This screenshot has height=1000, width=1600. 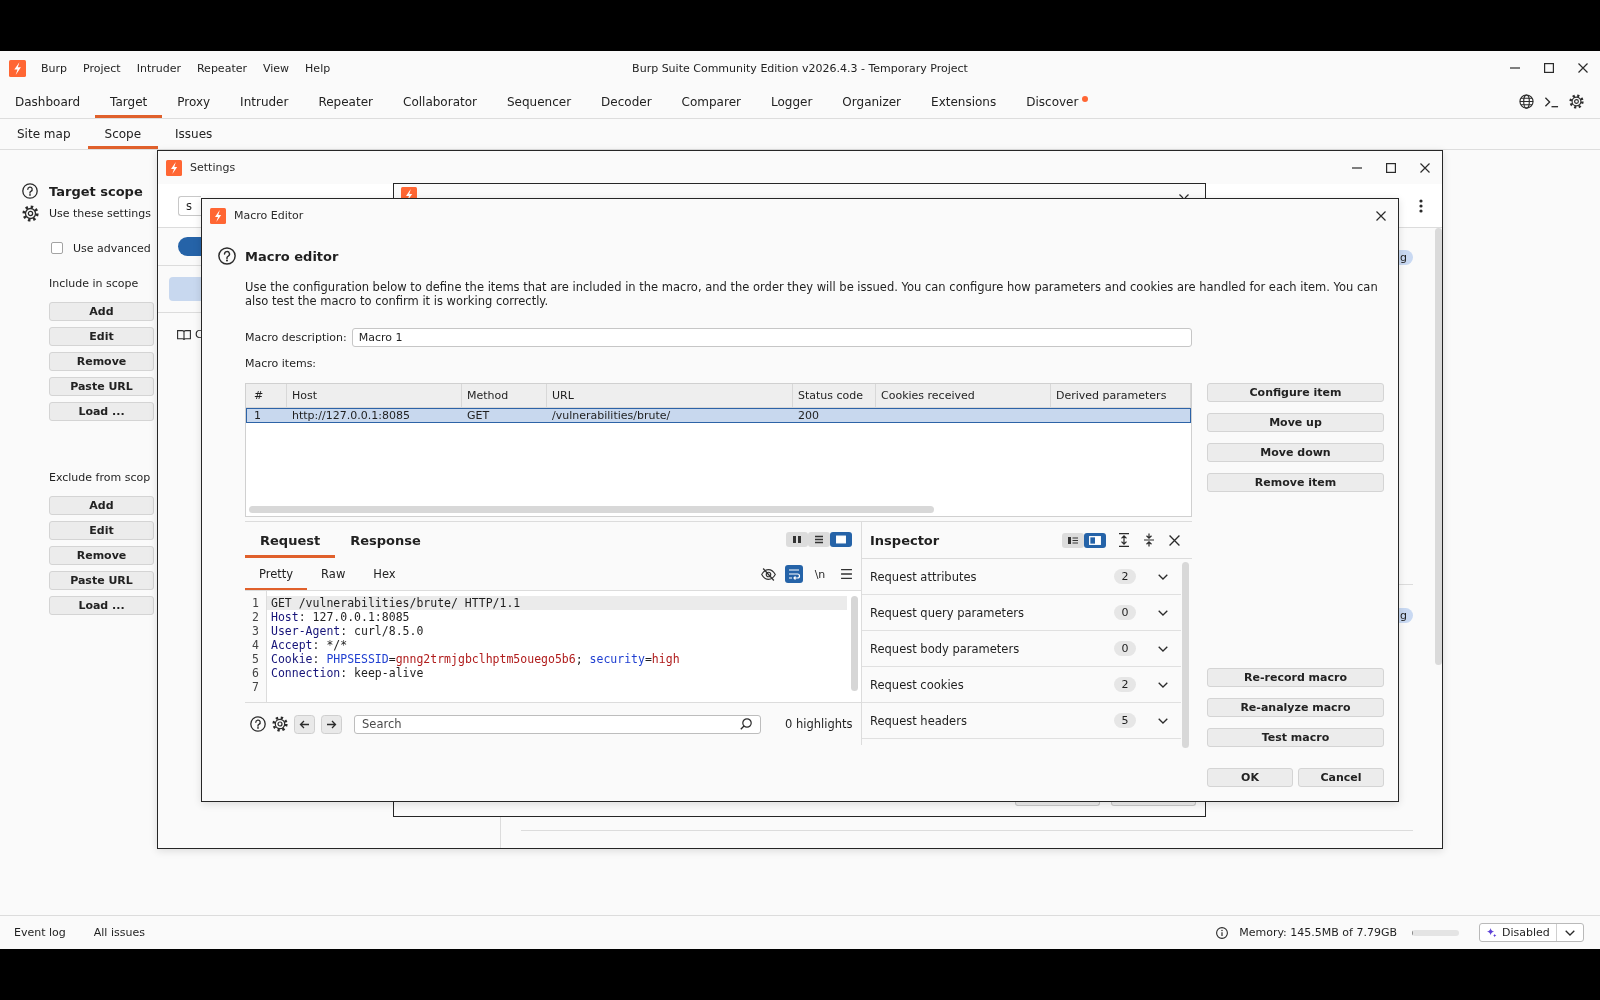 I want to click on arrow-left-icon, so click(x=304, y=724).